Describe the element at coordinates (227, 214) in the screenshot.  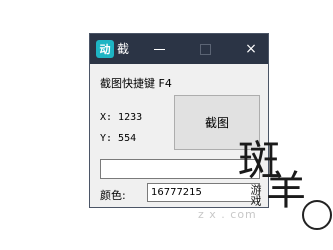
I see `watermark-url: z x . com` at that location.